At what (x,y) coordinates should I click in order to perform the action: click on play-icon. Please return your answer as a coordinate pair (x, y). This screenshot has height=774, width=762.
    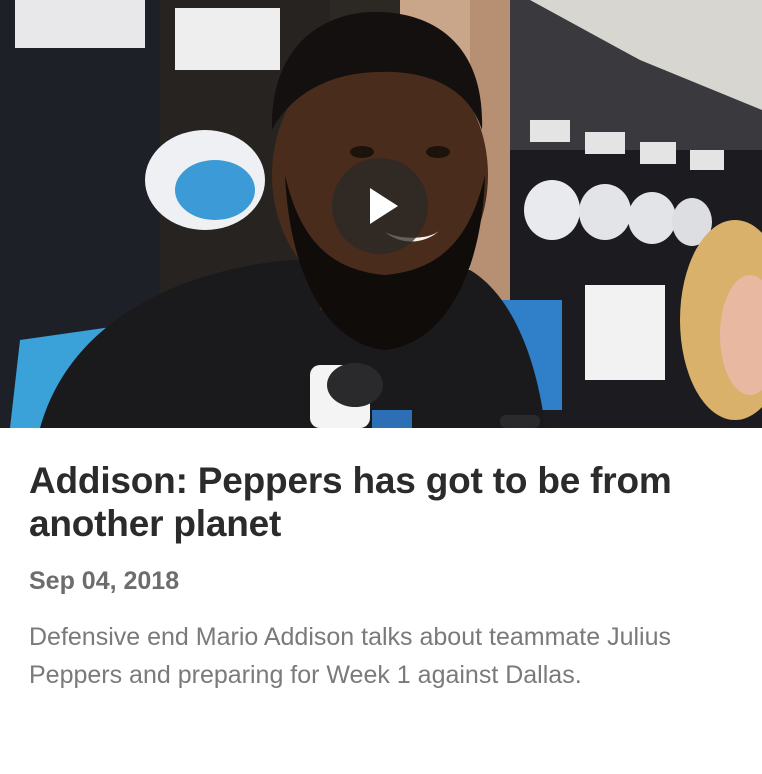
    Looking at the image, I should click on (384, 206).